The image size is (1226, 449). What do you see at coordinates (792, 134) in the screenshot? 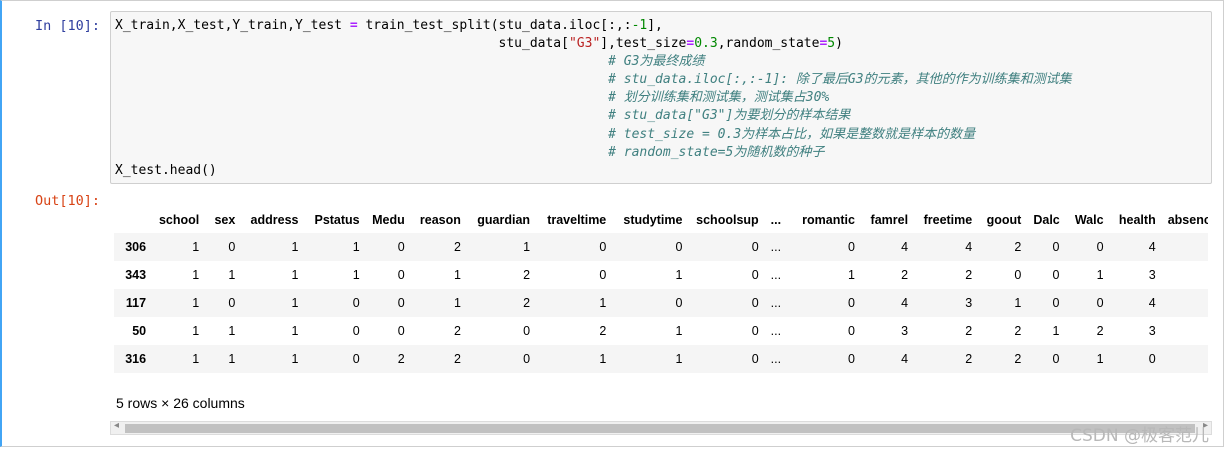
I see `code-comment: # test_size = 0.3为样本占比，如果是整数就是样本的数量` at bounding box center [792, 134].